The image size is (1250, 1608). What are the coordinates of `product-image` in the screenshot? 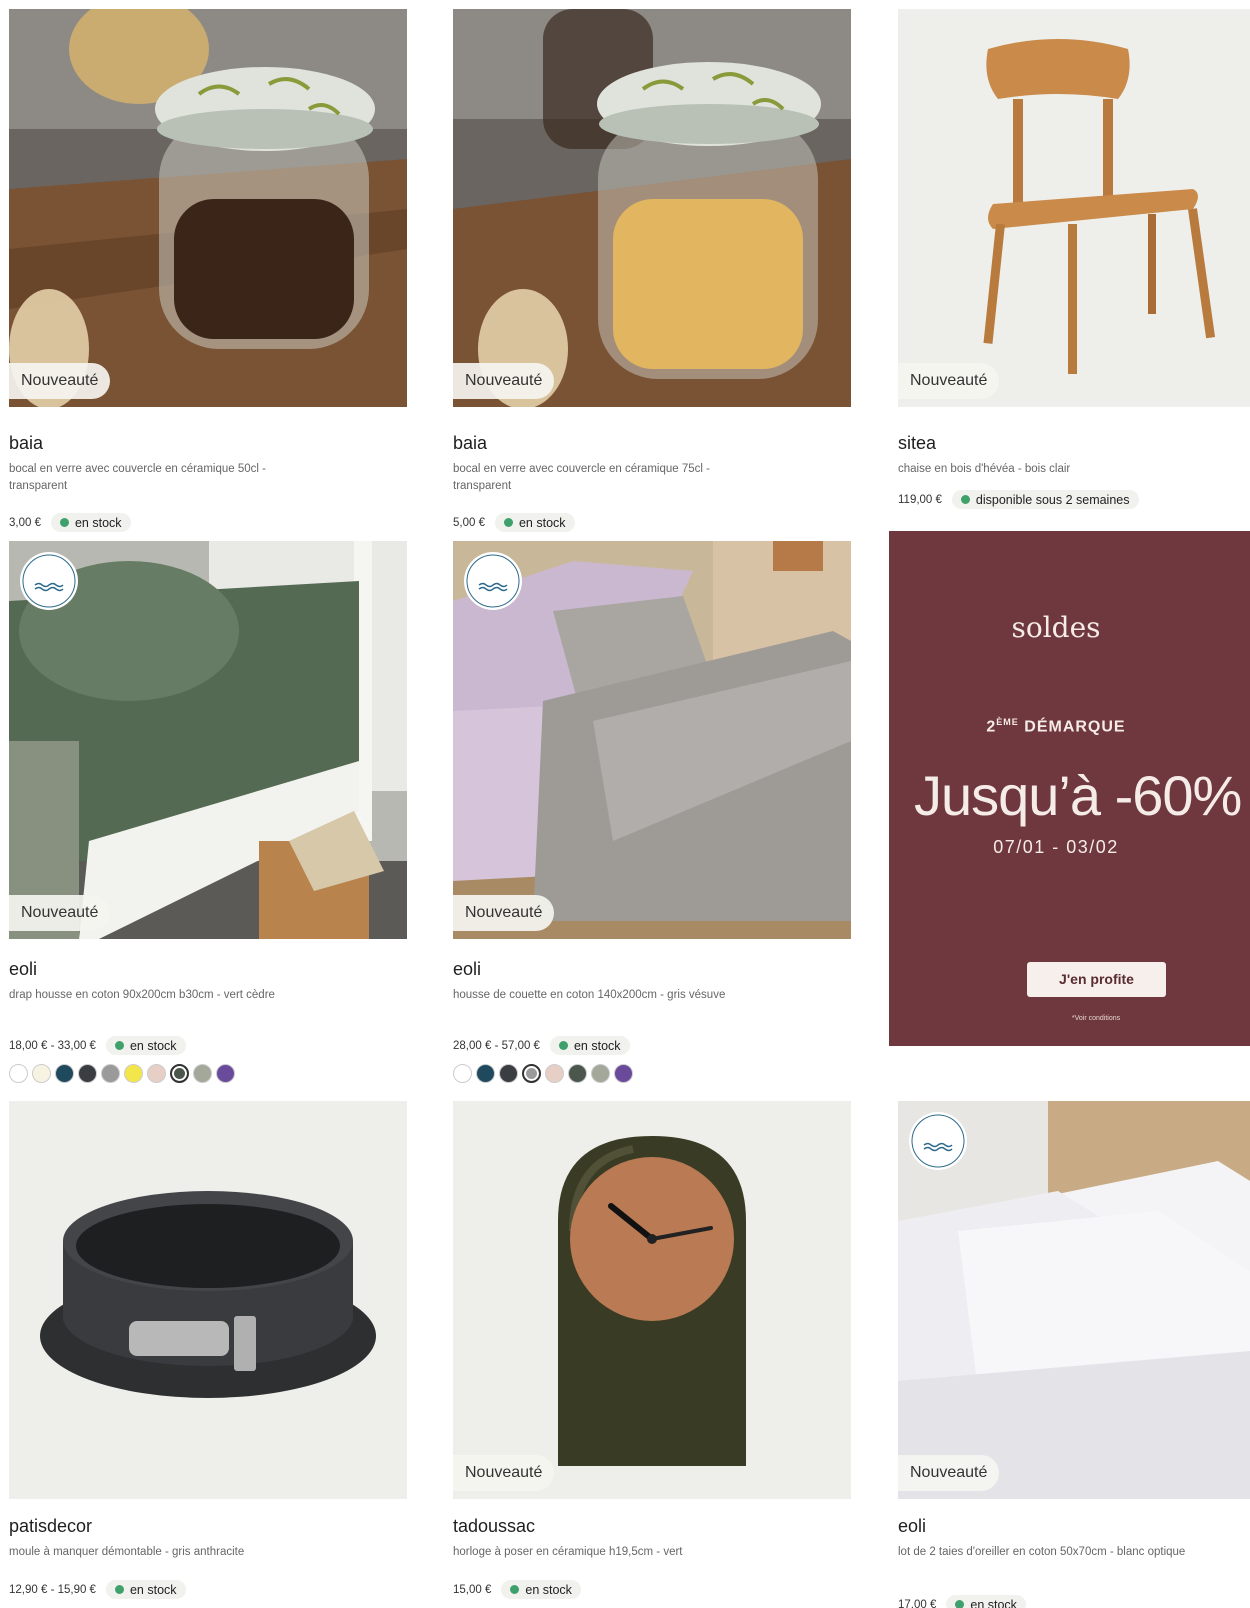 It's located at (208, 1300).